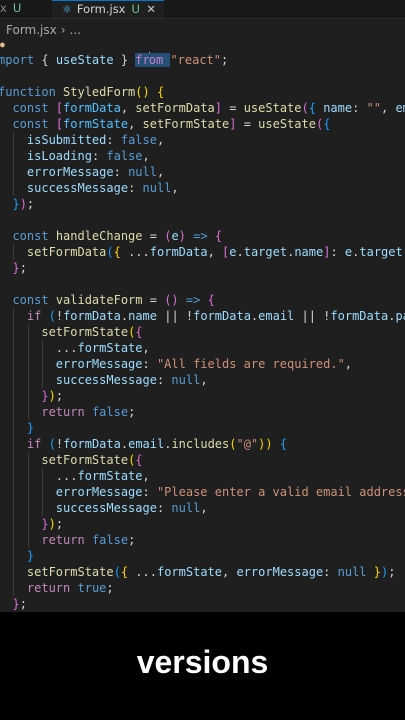  Describe the element at coordinates (153, 236) in the screenshot. I see `code-token: =` at that location.